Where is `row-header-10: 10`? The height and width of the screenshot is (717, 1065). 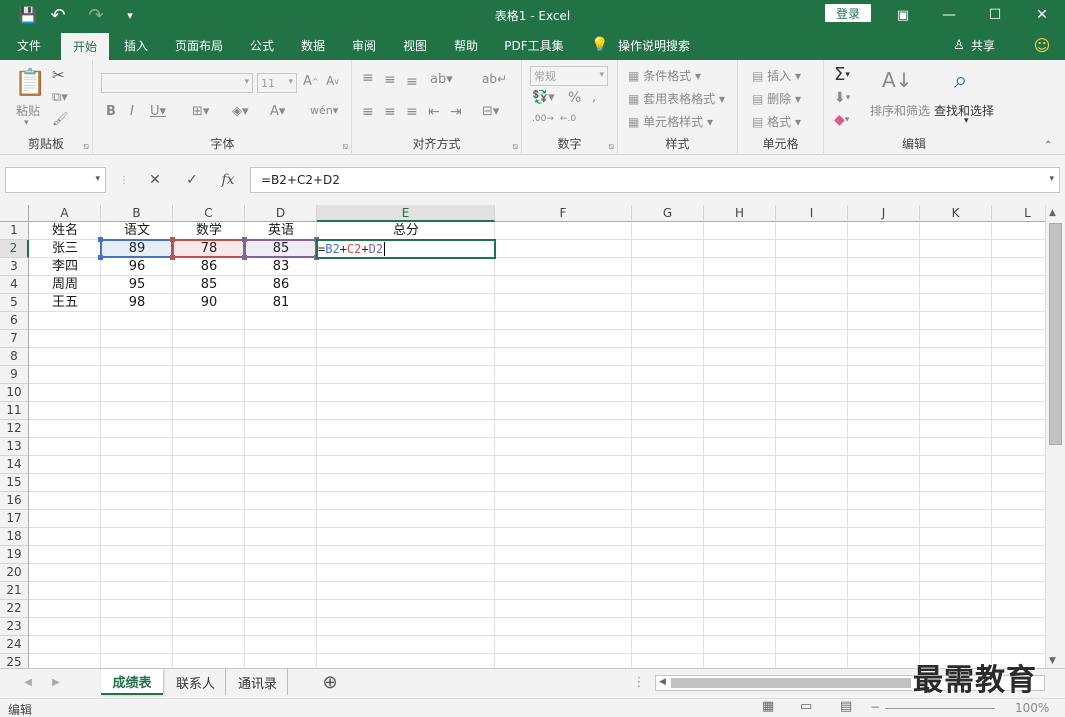 row-header-10: 10 is located at coordinates (14, 393).